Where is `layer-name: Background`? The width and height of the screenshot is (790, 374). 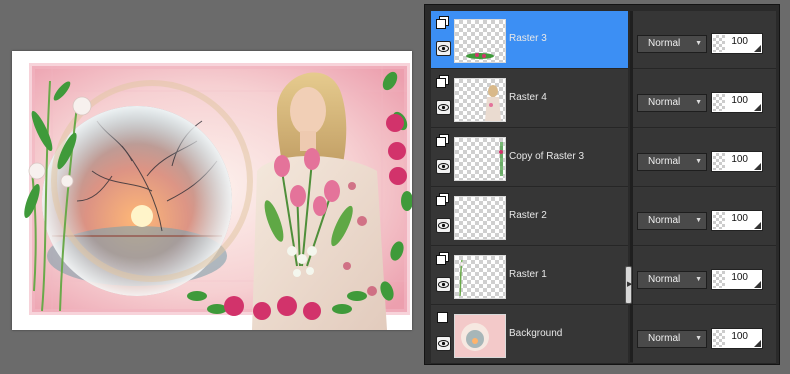 layer-name: Background is located at coordinates (536, 333).